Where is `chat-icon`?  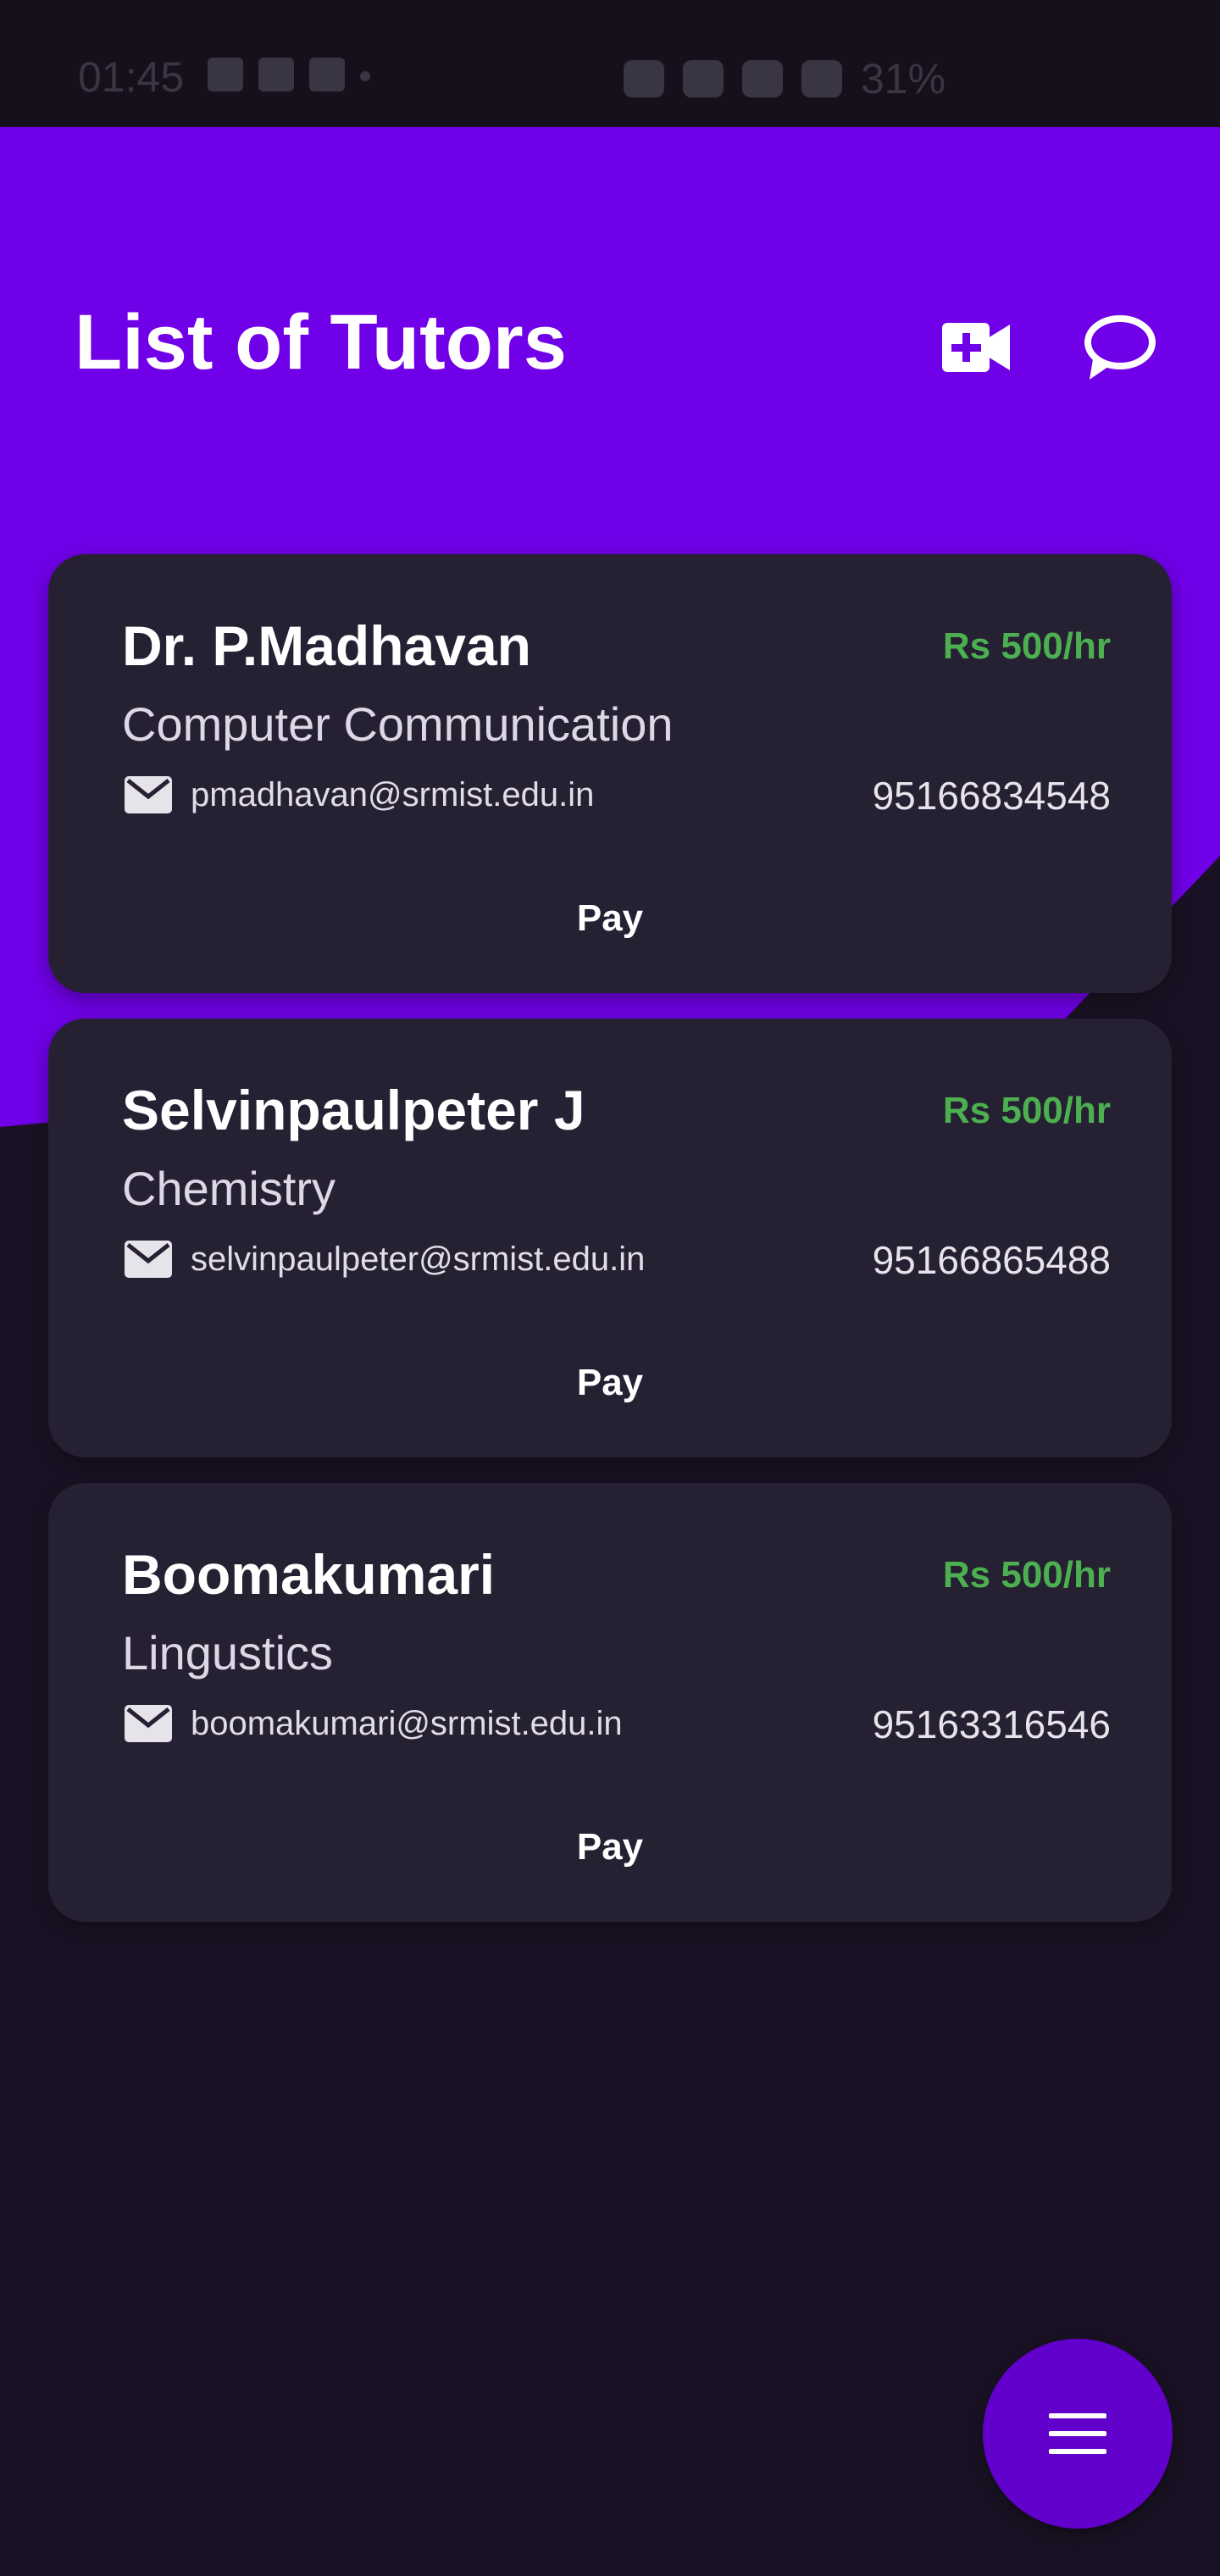 chat-icon is located at coordinates (1120, 347).